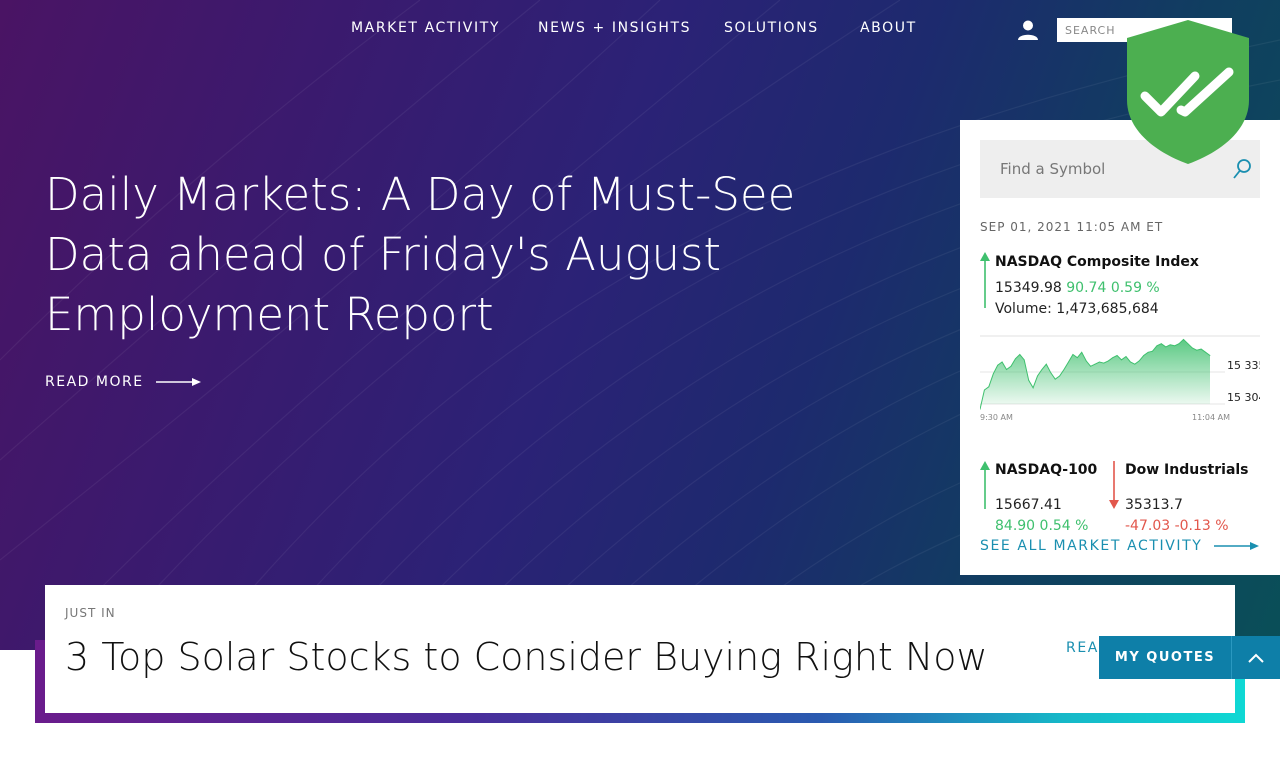 This screenshot has height=768, width=1280. I want to click on hero-read-more-link: READ MORE, so click(123, 382).